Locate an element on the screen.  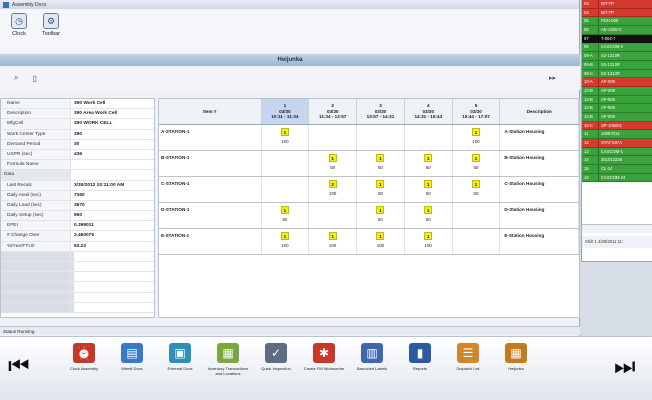
column-header-slot: 2 03/30 11:34 - 13:57 is located at coordinates (333, 111).